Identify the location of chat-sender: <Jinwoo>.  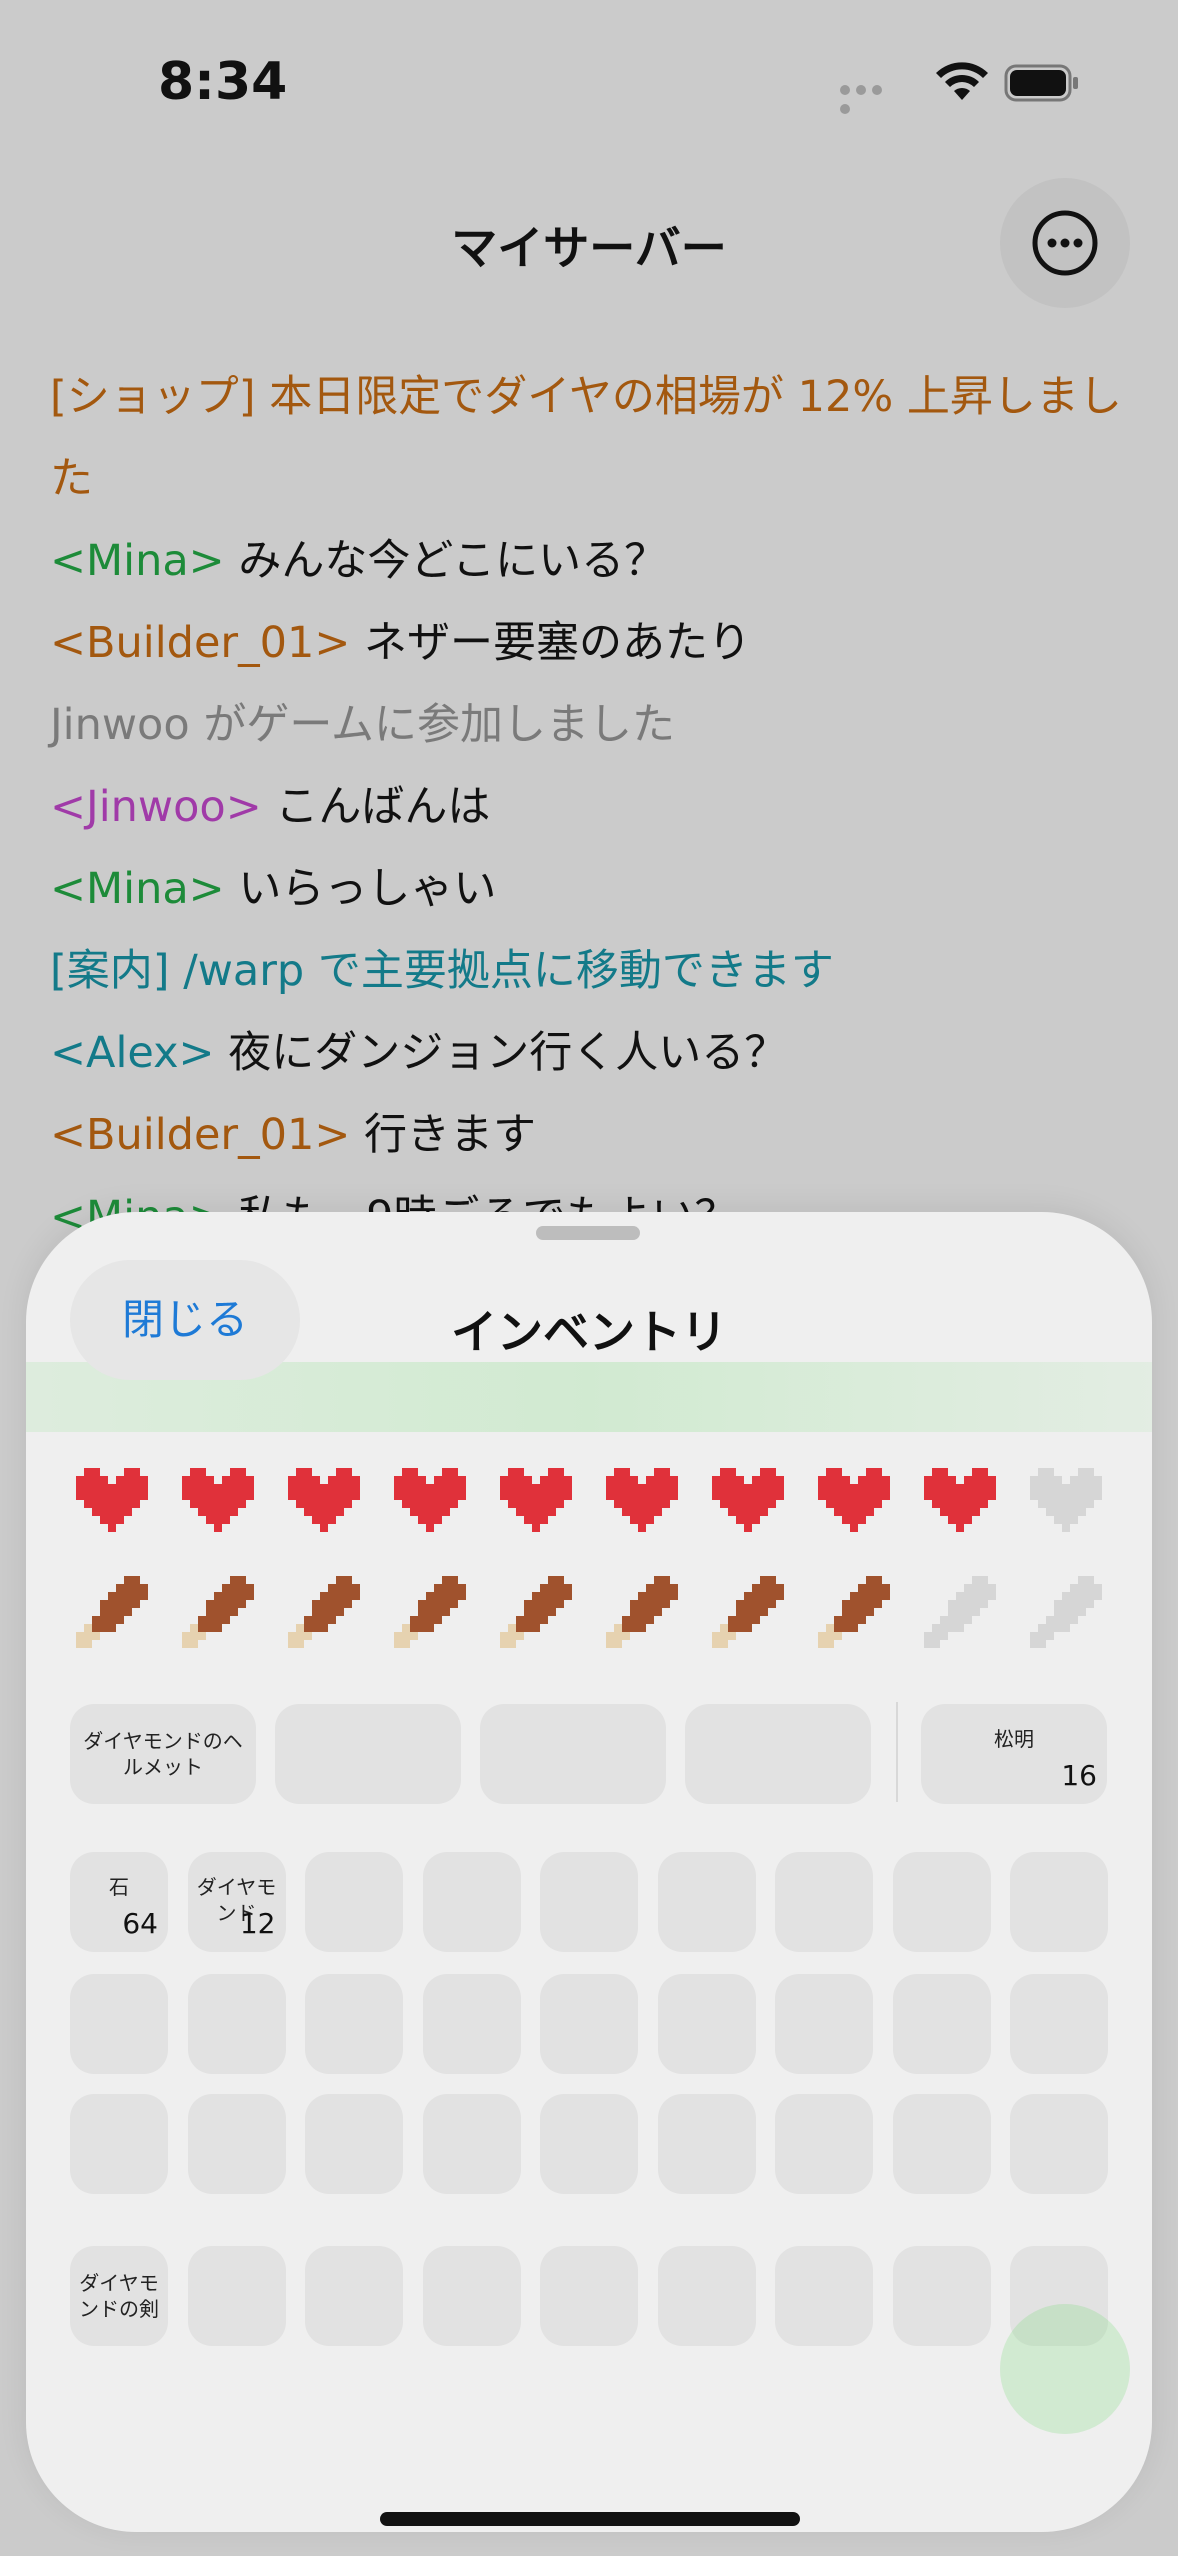
(156, 807).